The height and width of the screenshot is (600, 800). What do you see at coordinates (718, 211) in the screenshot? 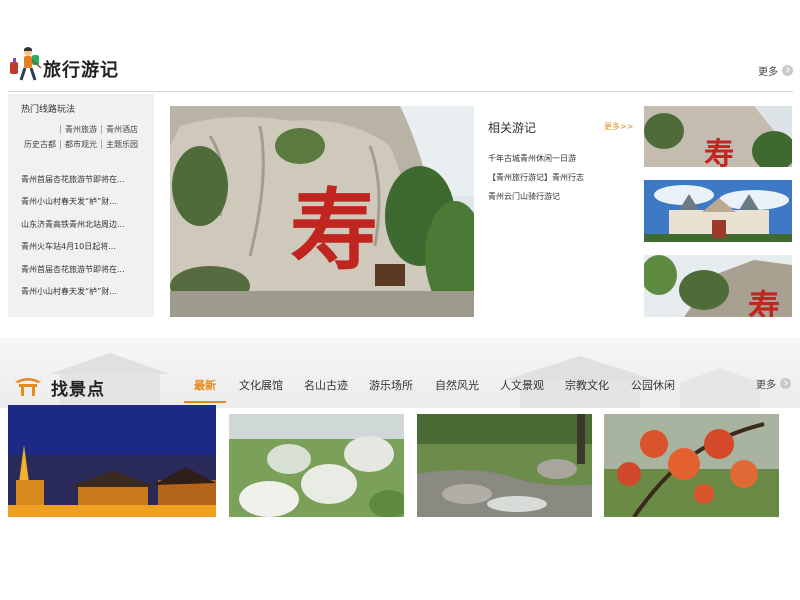
I see `thumb-photo-church` at bounding box center [718, 211].